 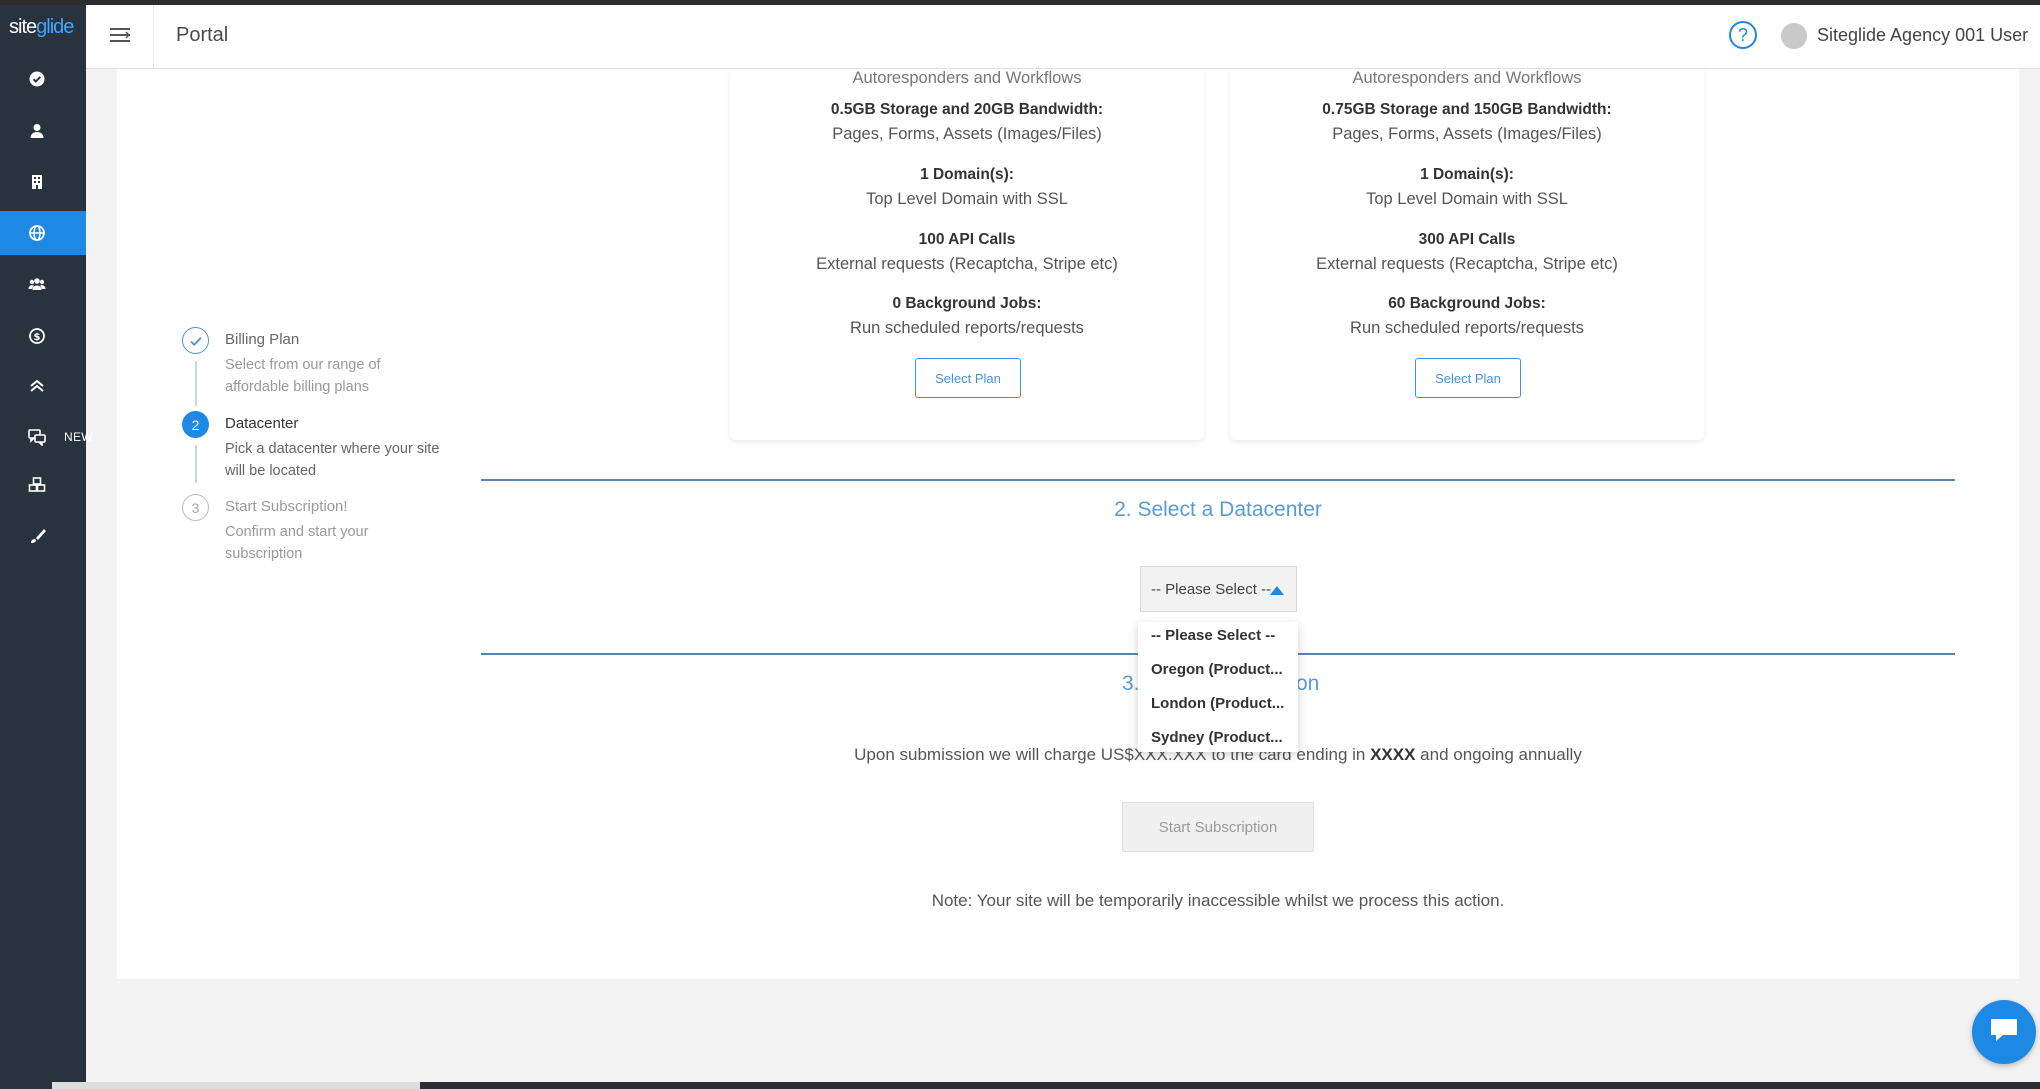 I want to click on charge-text-suffix: and ongoing annually, so click(x=1498, y=754).